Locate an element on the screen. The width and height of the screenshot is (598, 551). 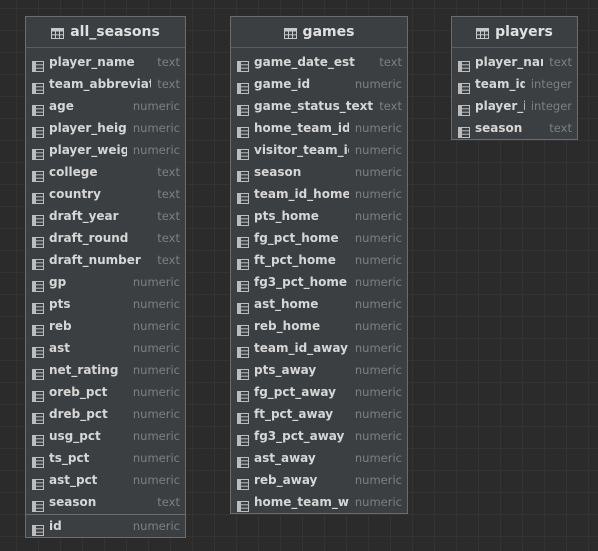
column-row: ast_away numeric is located at coordinates (319, 458).